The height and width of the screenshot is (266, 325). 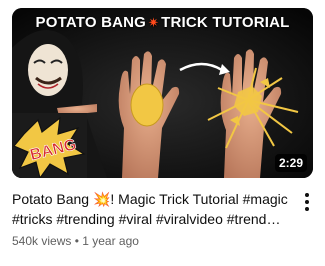 What do you see at coordinates (290, 163) in the screenshot?
I see `duration-badge: 2:29` at bounding box center [290, 163].